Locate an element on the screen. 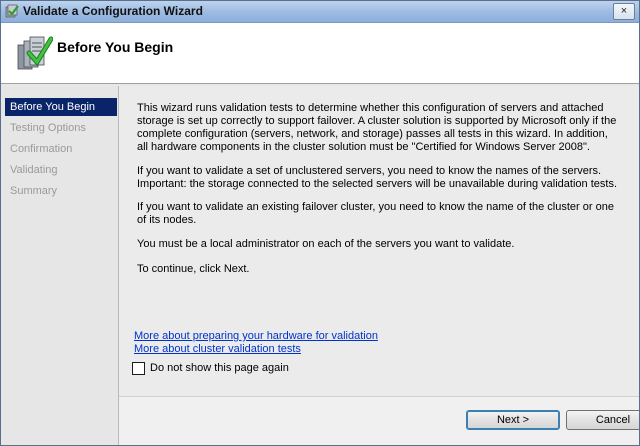 The height and width of the screenshot is (446, 640). step-confirmation: Confirmation is located at coordinates (61, 149).